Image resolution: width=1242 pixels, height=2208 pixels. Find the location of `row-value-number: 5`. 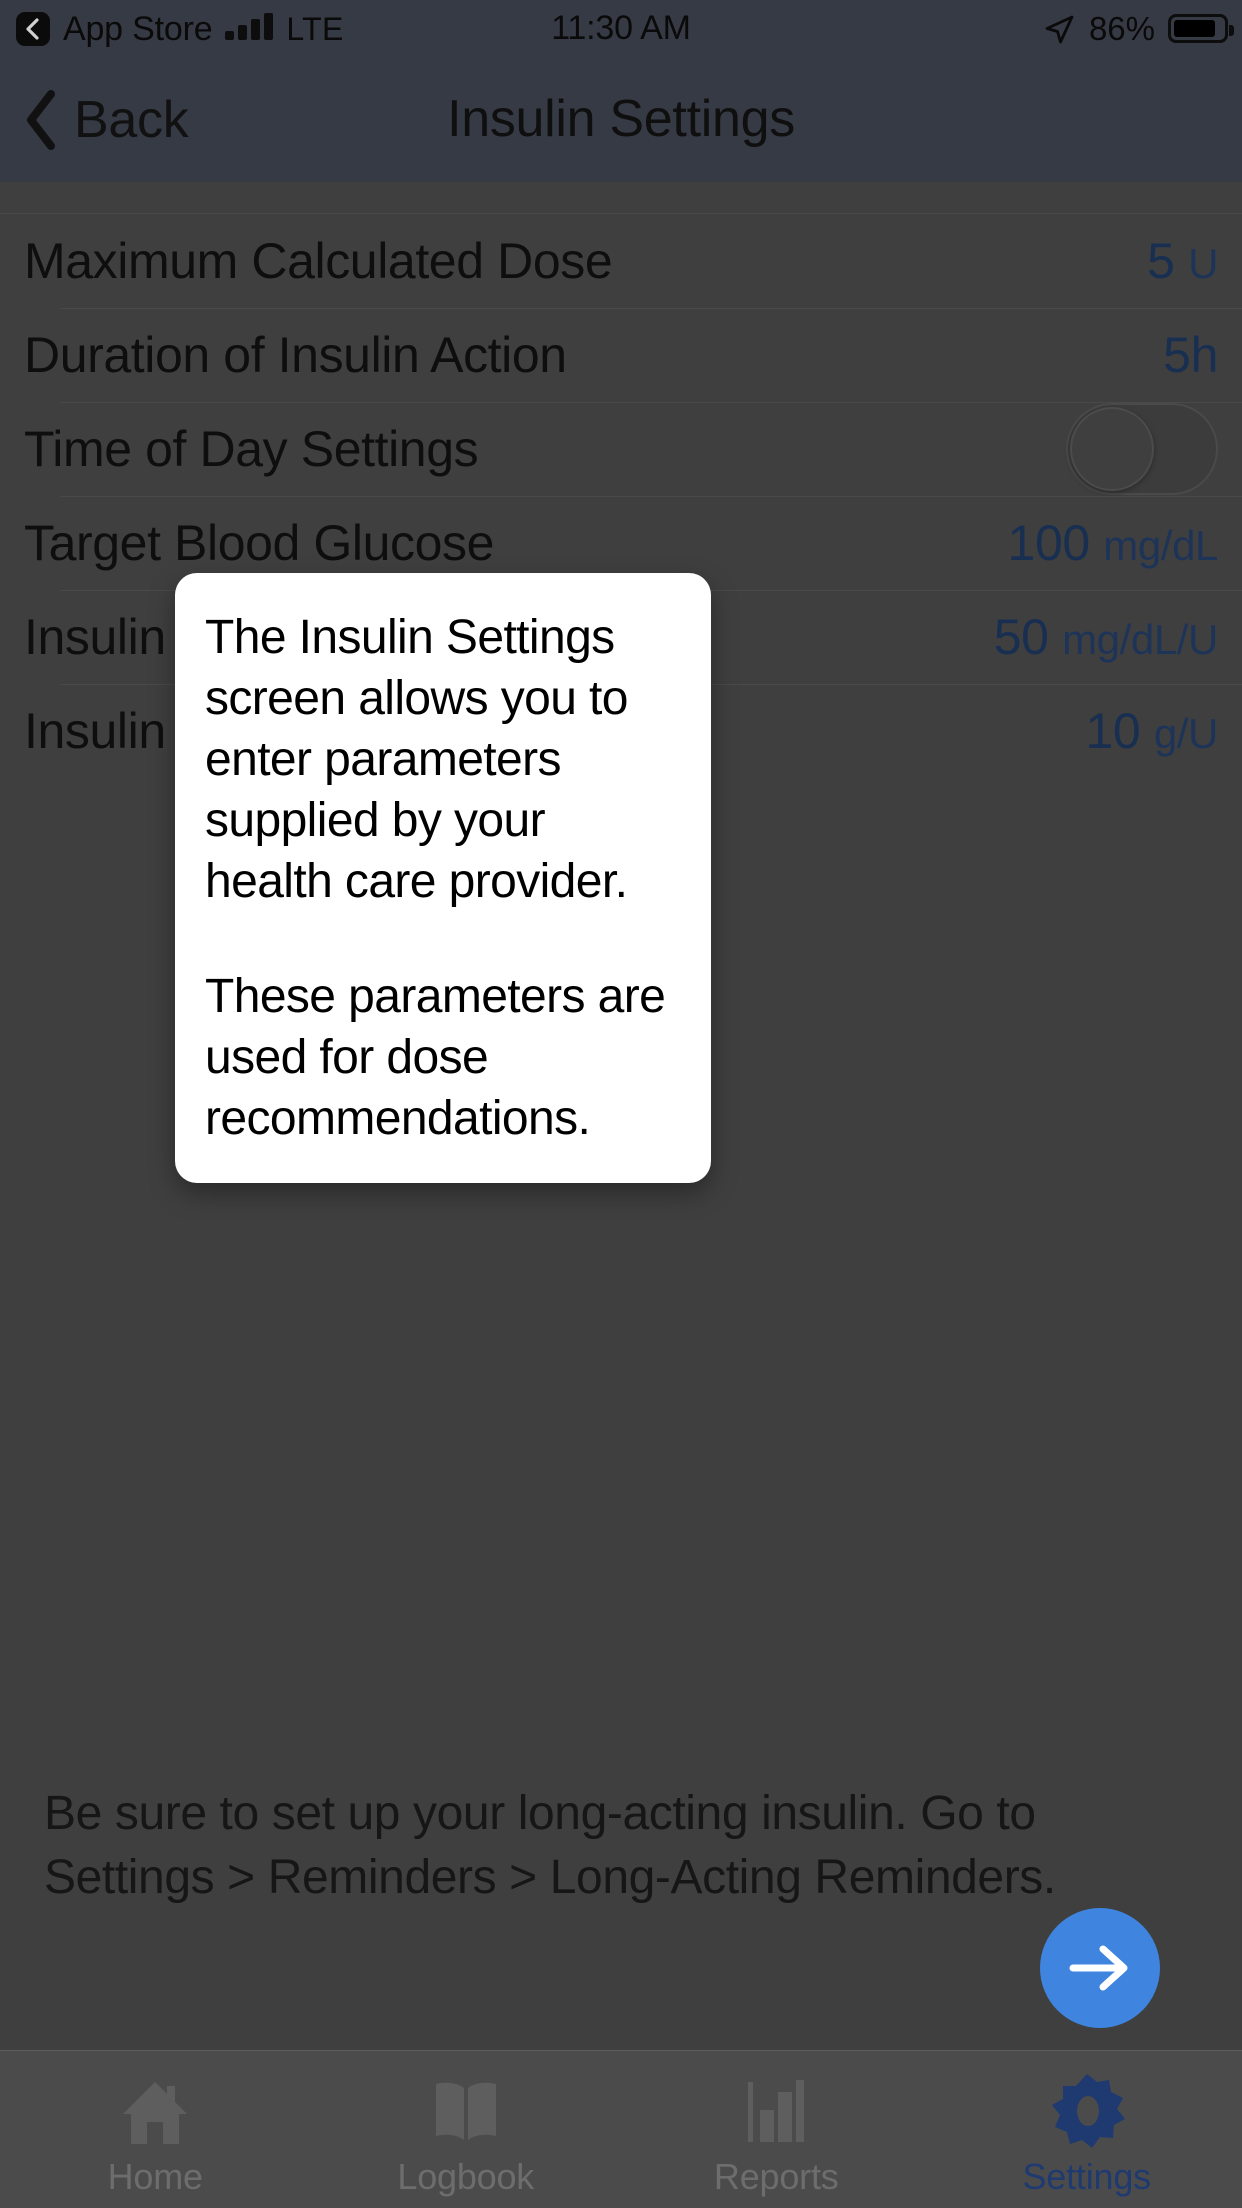

row-value-number: 5 is located at coordinates (1161, 261).